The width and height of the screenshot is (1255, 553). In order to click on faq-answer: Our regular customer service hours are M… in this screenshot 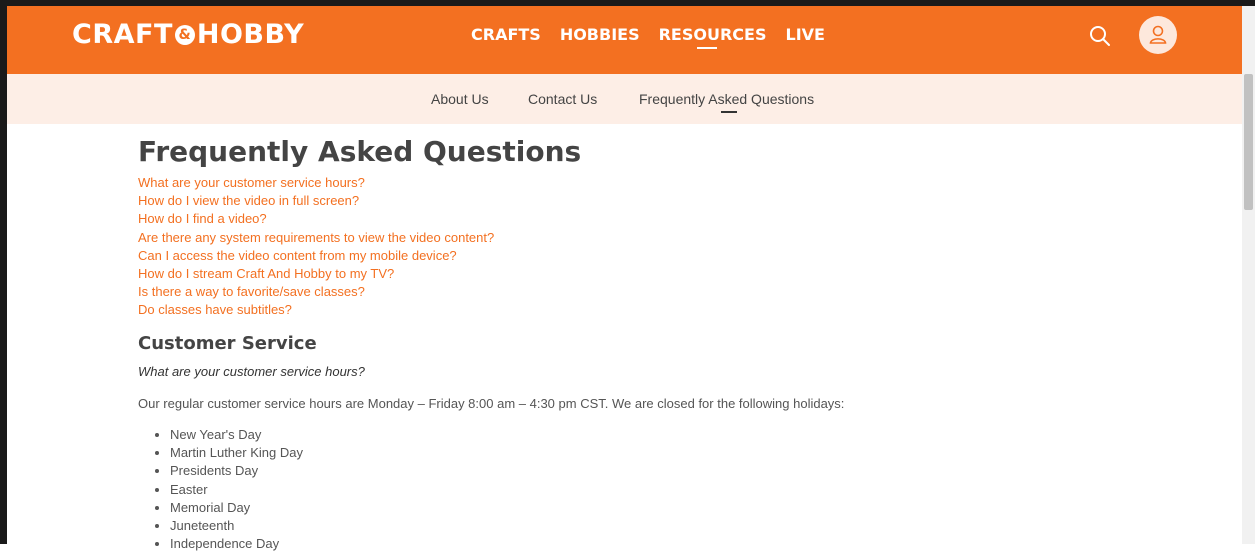, I will do `click(491, 403)`.